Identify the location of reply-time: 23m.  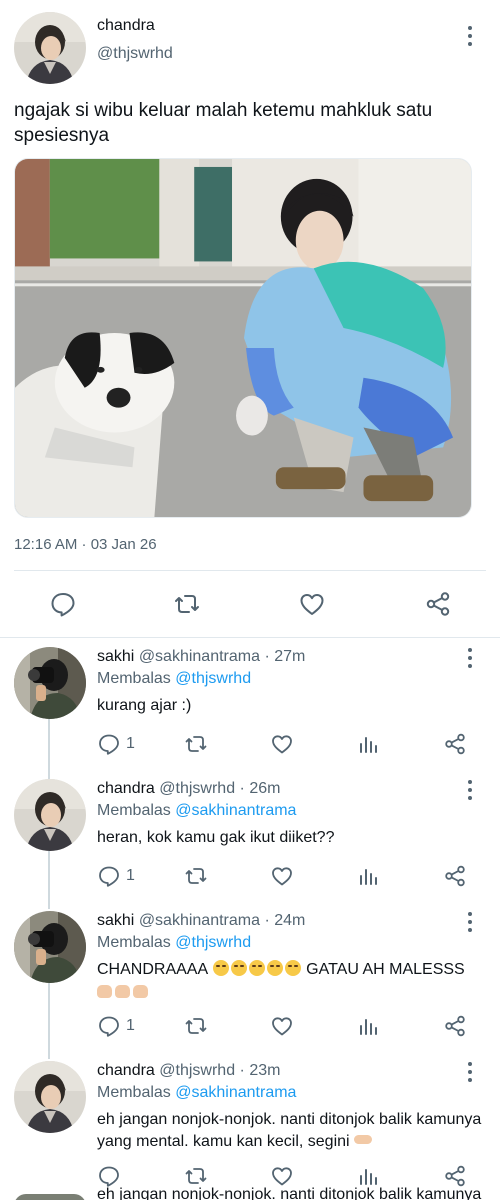
(264, 1070).